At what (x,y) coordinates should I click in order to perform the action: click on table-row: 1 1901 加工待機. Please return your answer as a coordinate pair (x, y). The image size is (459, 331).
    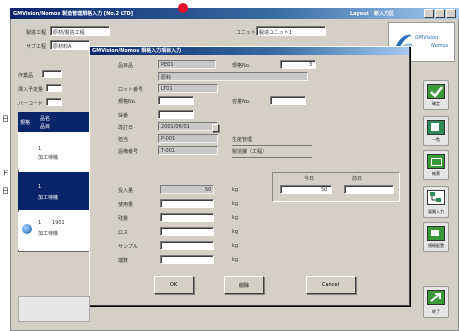
    Looking at the image, I should click on (55, 231).